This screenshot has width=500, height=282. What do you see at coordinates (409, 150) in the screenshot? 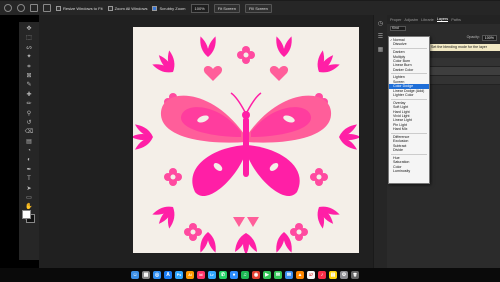
I see `blend-mode-divide: Divide` at bounding box center [409, 150].